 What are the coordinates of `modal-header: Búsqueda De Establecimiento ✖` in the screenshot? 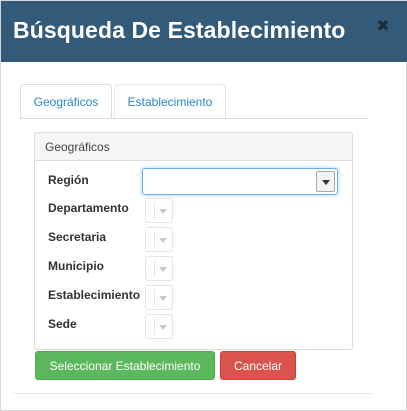 It's located at (204, 31).